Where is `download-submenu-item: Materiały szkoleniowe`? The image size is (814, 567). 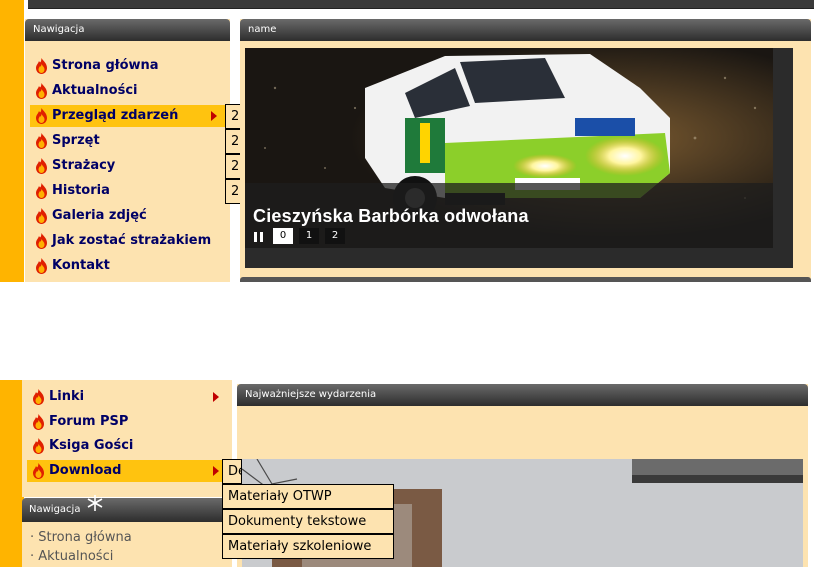 download-submenu-item: Materiały szkoleniowe is located at coordinates (308, 546).